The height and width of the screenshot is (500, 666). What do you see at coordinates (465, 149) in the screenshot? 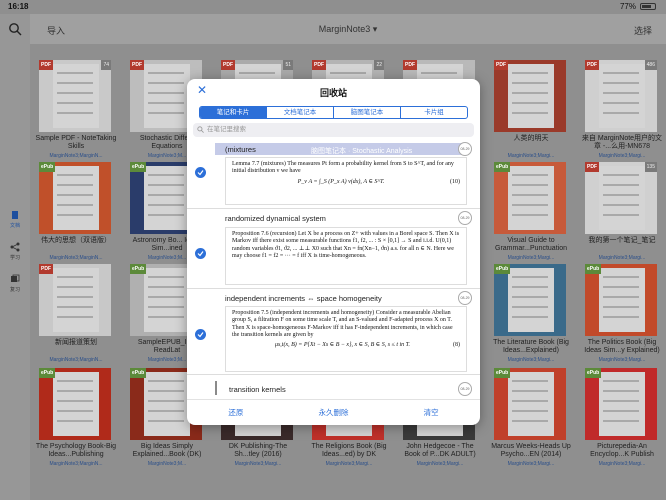
I see `date-badge: 08-29` at bounding box center [465, 149].